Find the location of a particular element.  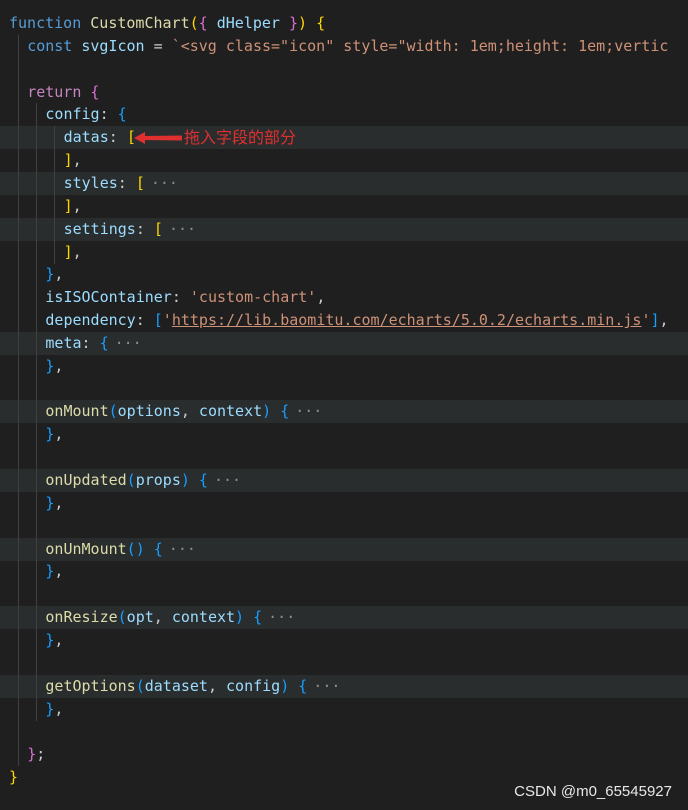

code-line: getOptions(dataset, config) {··· is located at coordinates (344, 686).